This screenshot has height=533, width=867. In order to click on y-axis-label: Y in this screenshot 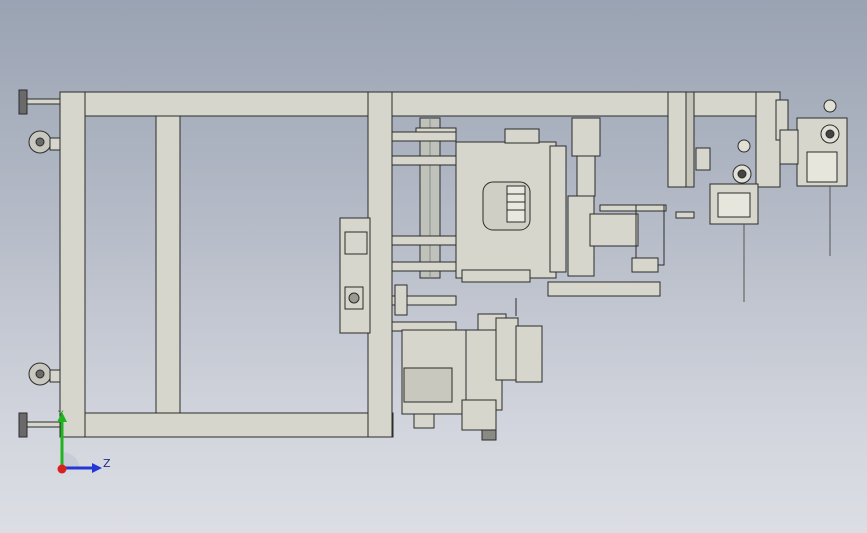, I will do `click(61, 415)`.